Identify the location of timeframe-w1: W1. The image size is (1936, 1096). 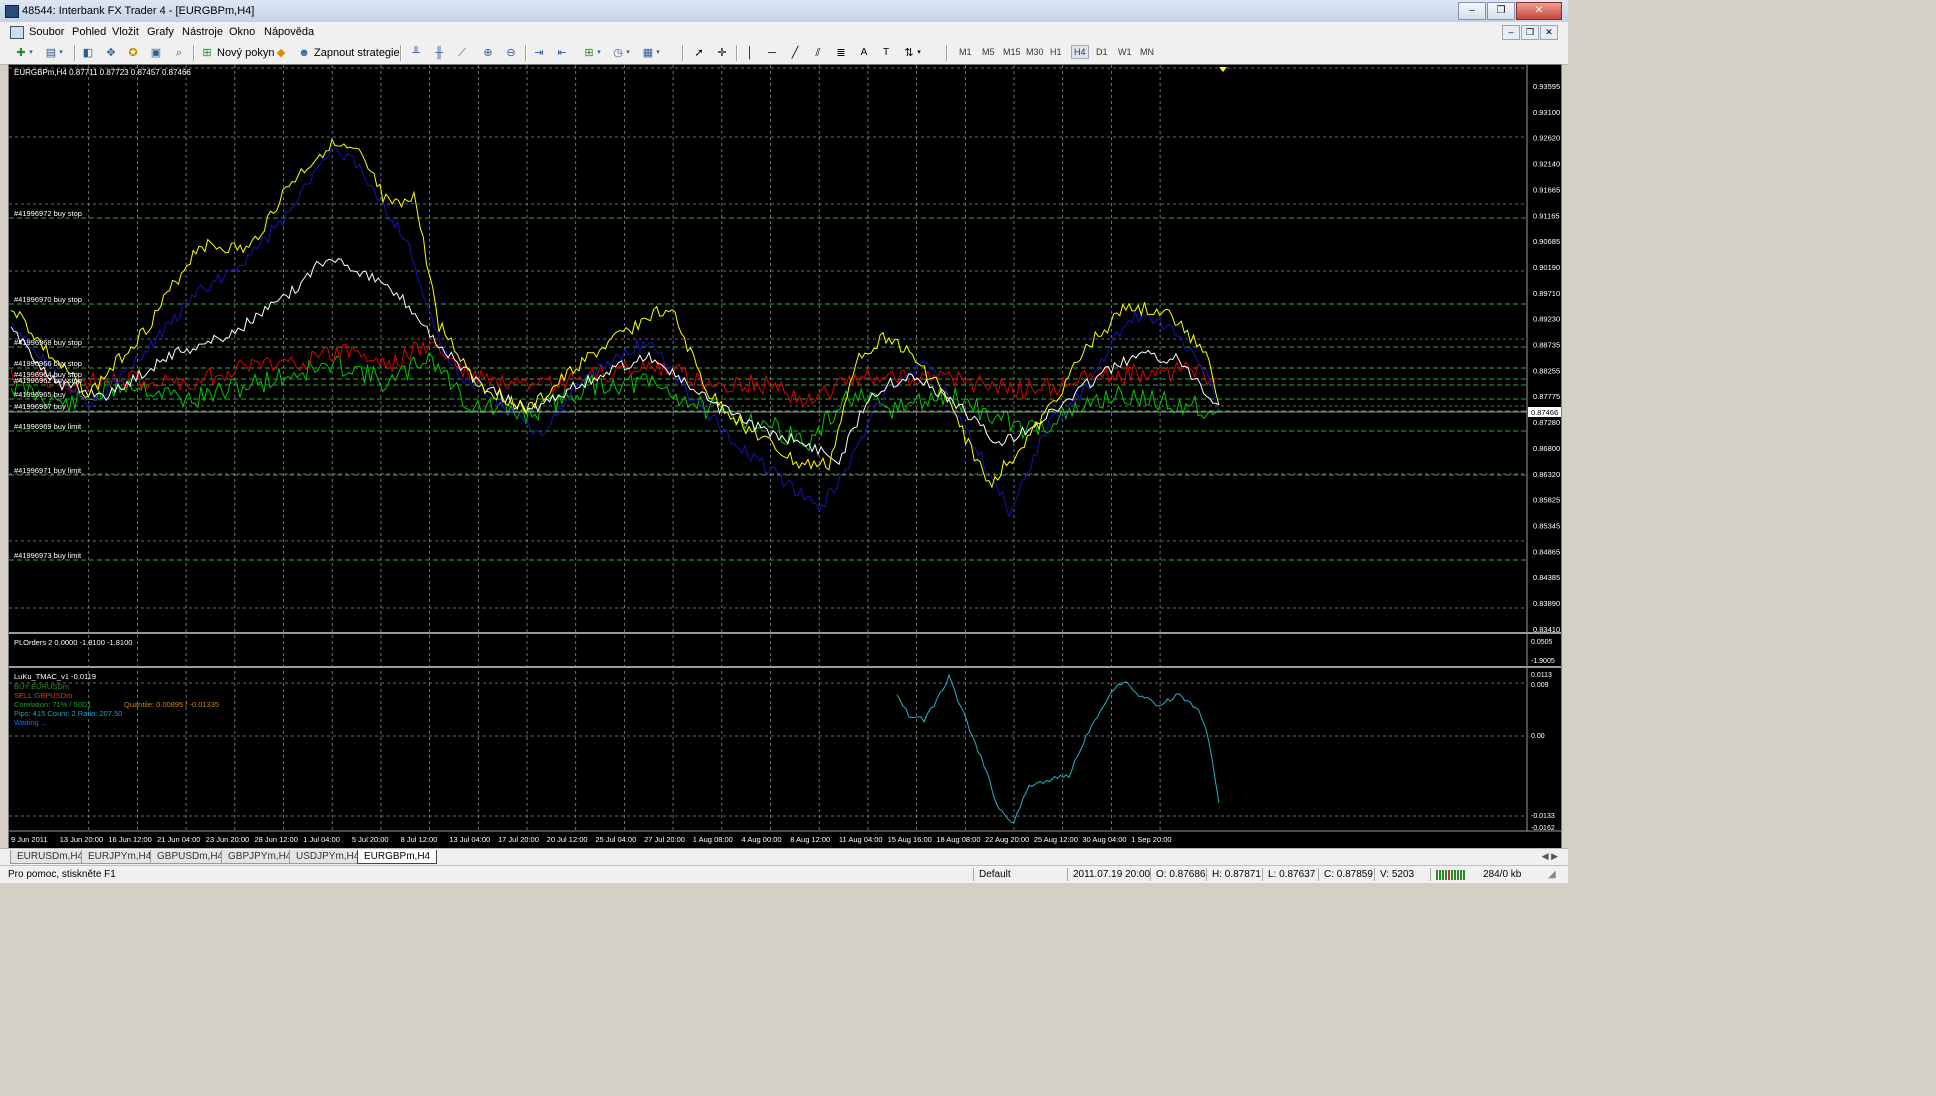
(1125, 52).